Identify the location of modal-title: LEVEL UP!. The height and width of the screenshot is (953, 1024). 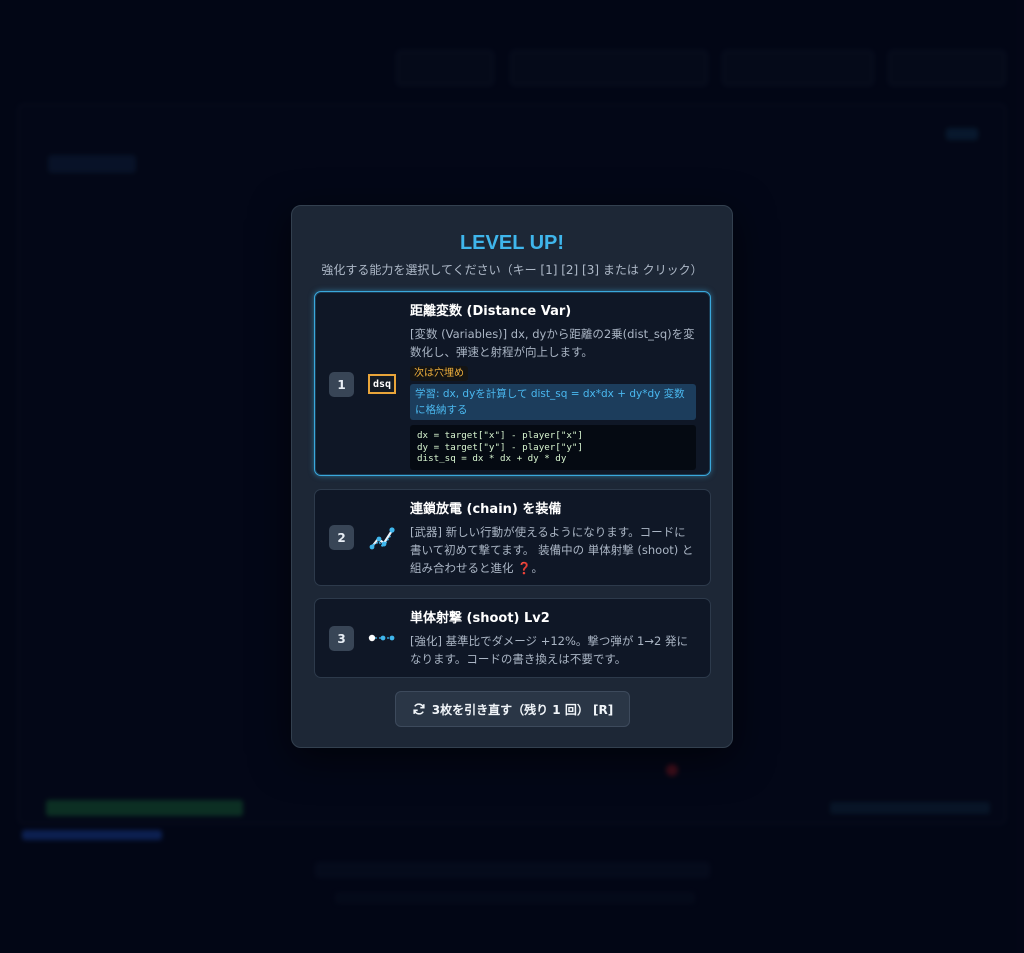
(512, 243).